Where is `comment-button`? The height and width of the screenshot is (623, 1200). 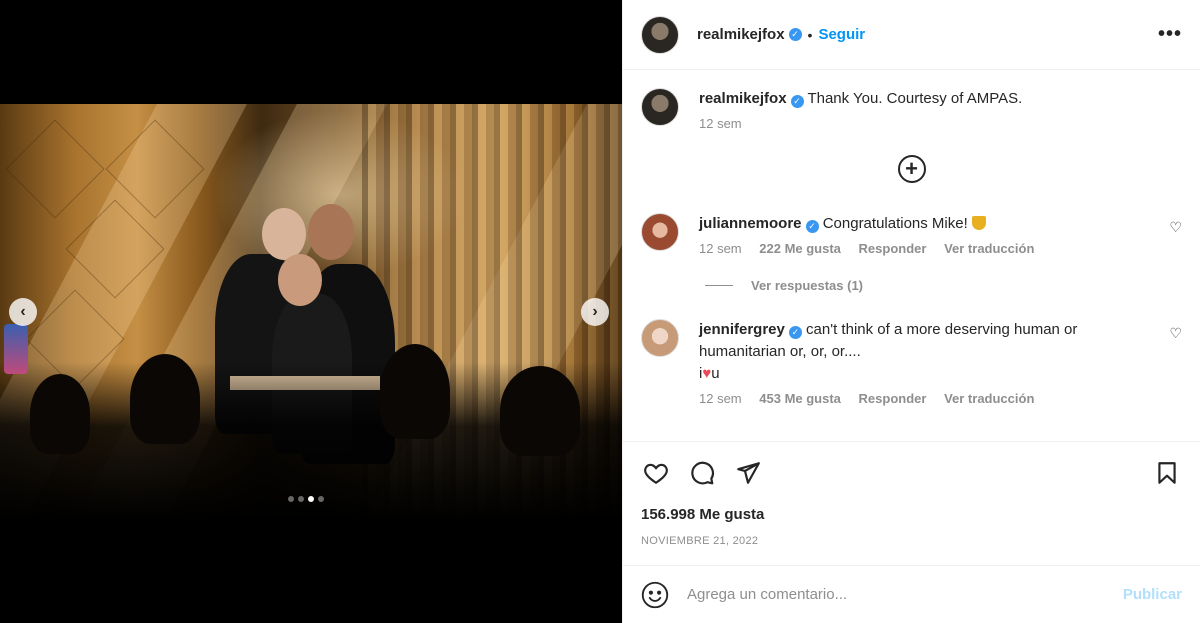
comment-button is located at coordinates (702, 473).